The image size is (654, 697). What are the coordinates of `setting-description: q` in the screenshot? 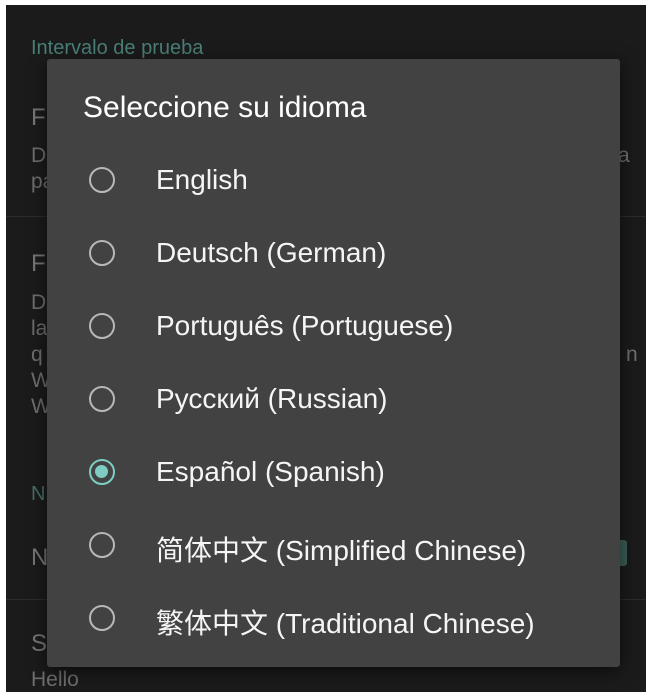 It's located at (37, 354).